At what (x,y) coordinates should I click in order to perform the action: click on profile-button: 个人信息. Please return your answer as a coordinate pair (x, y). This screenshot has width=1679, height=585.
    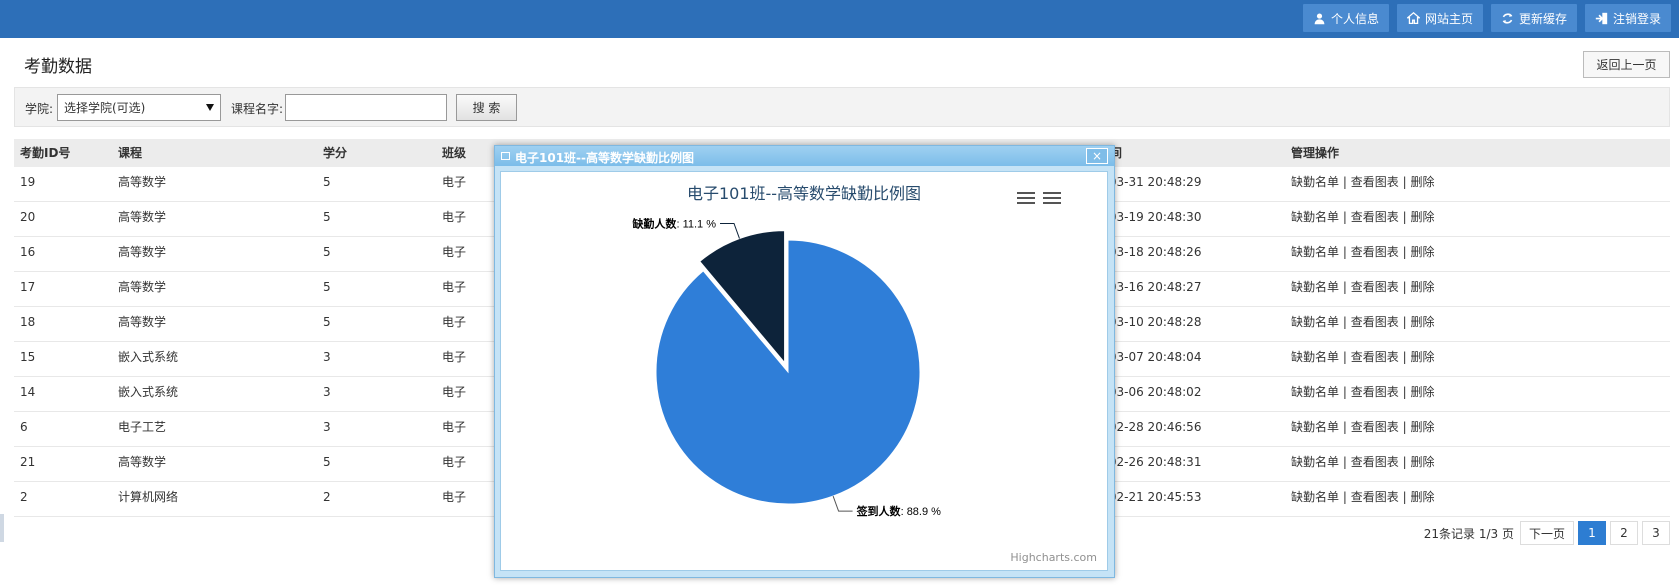
    Looking at the image, I should click on (1345, 18).